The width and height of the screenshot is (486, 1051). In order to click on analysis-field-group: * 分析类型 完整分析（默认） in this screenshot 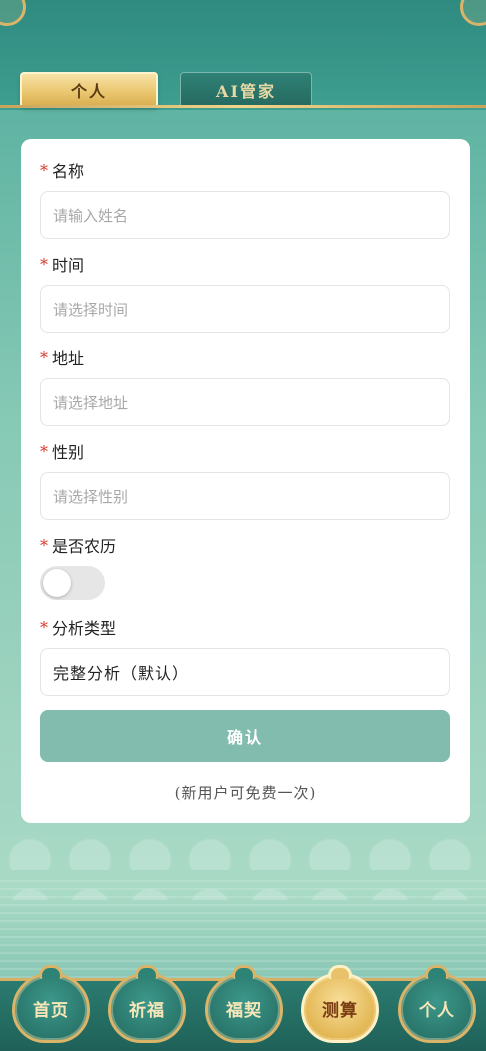, I will do `click(245, 656)`.